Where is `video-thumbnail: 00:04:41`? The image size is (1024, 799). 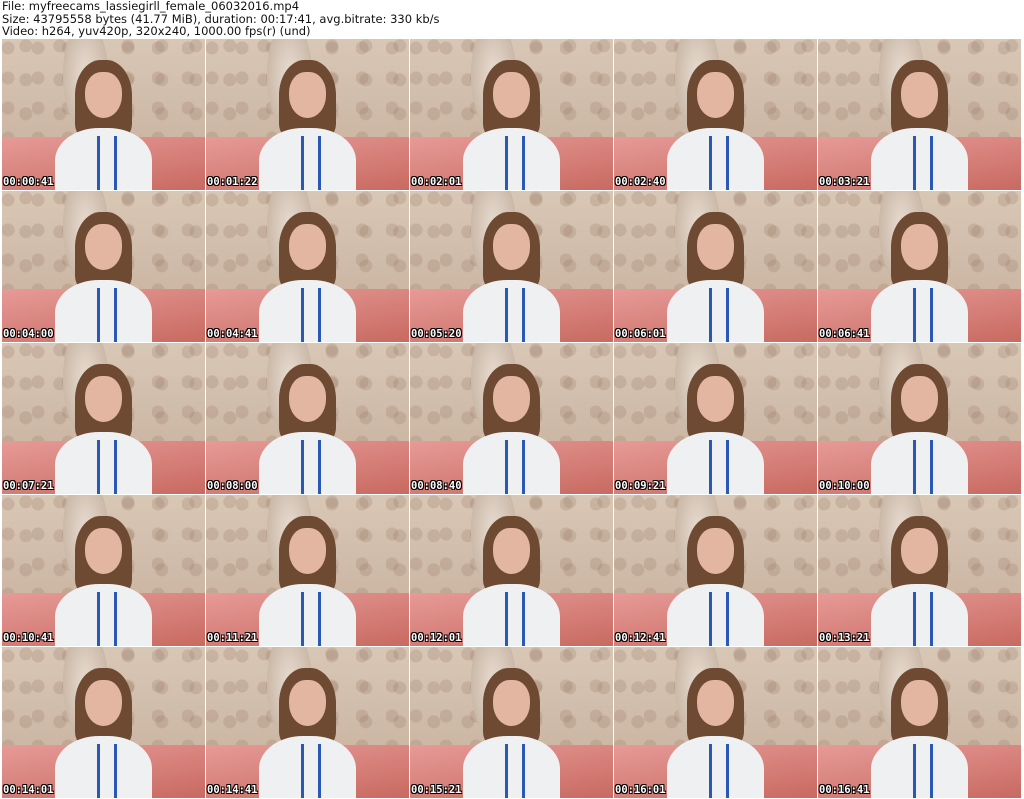
video-thumbnail: 00:04:41 is located at coordinates (307, 266).